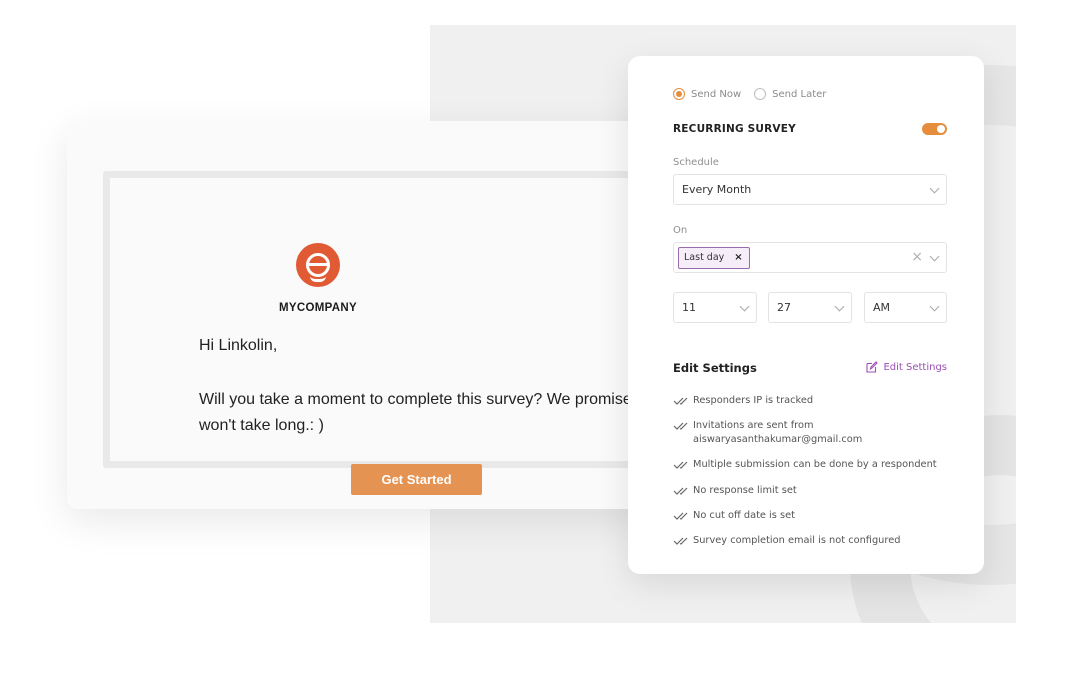  What do you see at coordinates (679, 94) in the screenshot?
I see `send-now-radio` at bounding box center [679, 94].